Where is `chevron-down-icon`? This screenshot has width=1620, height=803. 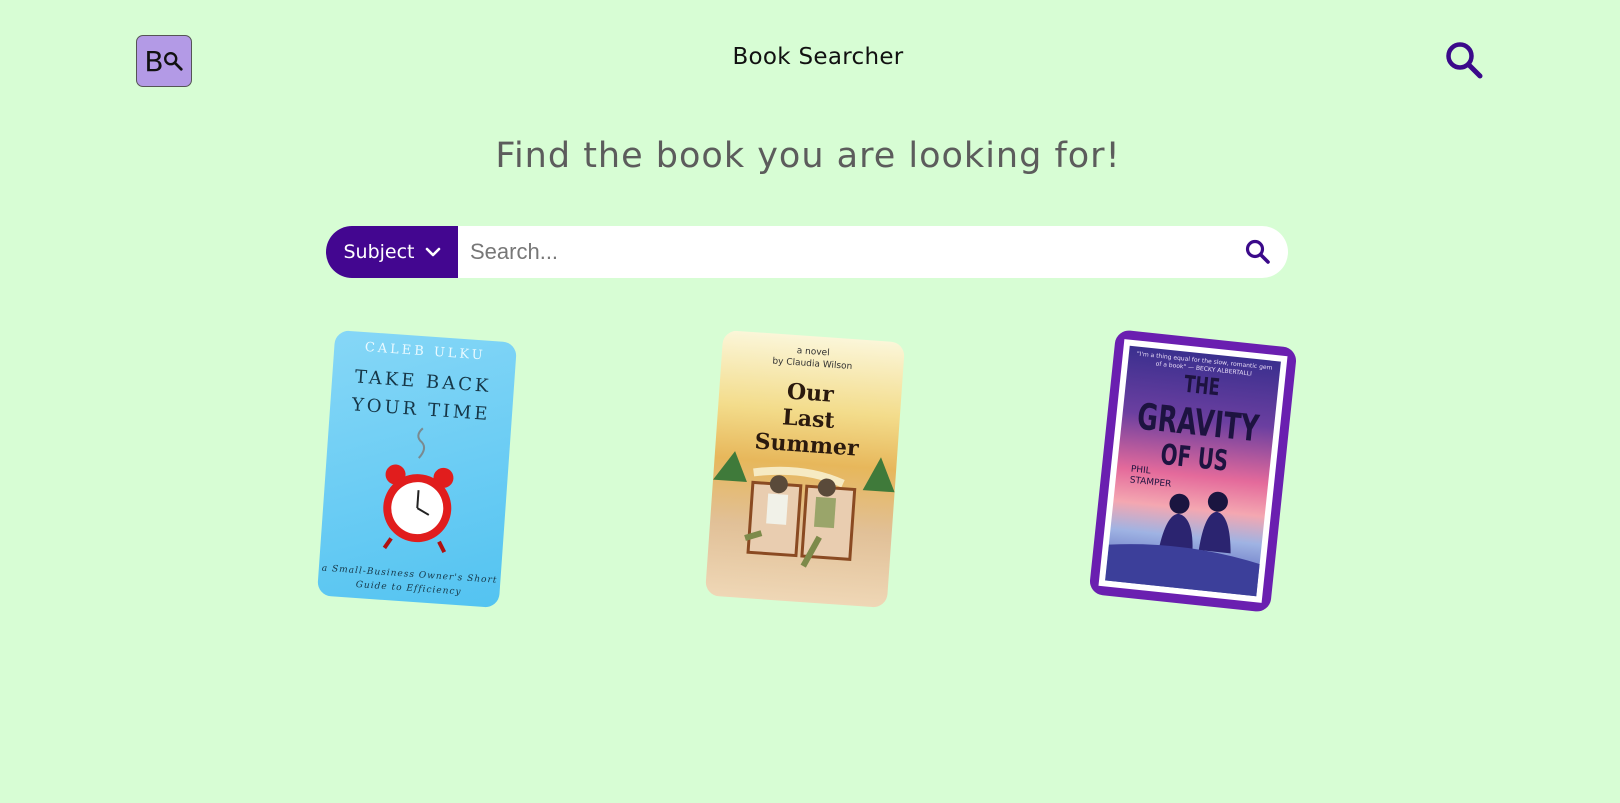 chevron-down-icon is located at coordinates (432, 252).